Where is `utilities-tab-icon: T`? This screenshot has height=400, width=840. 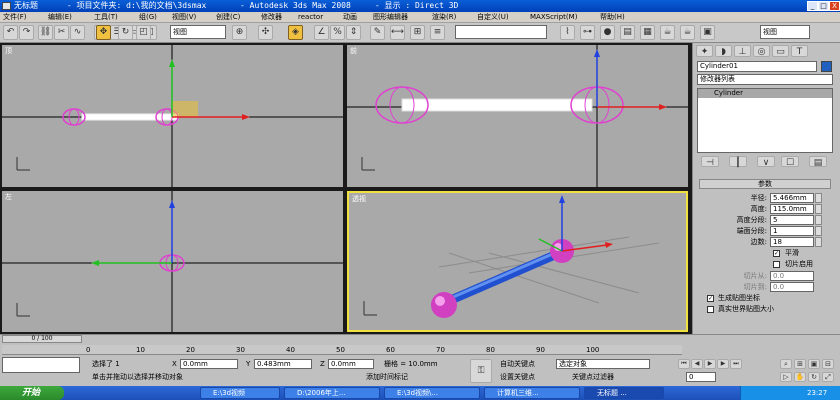
utilities-tab-icon: T is located at coordinates (799, 51).